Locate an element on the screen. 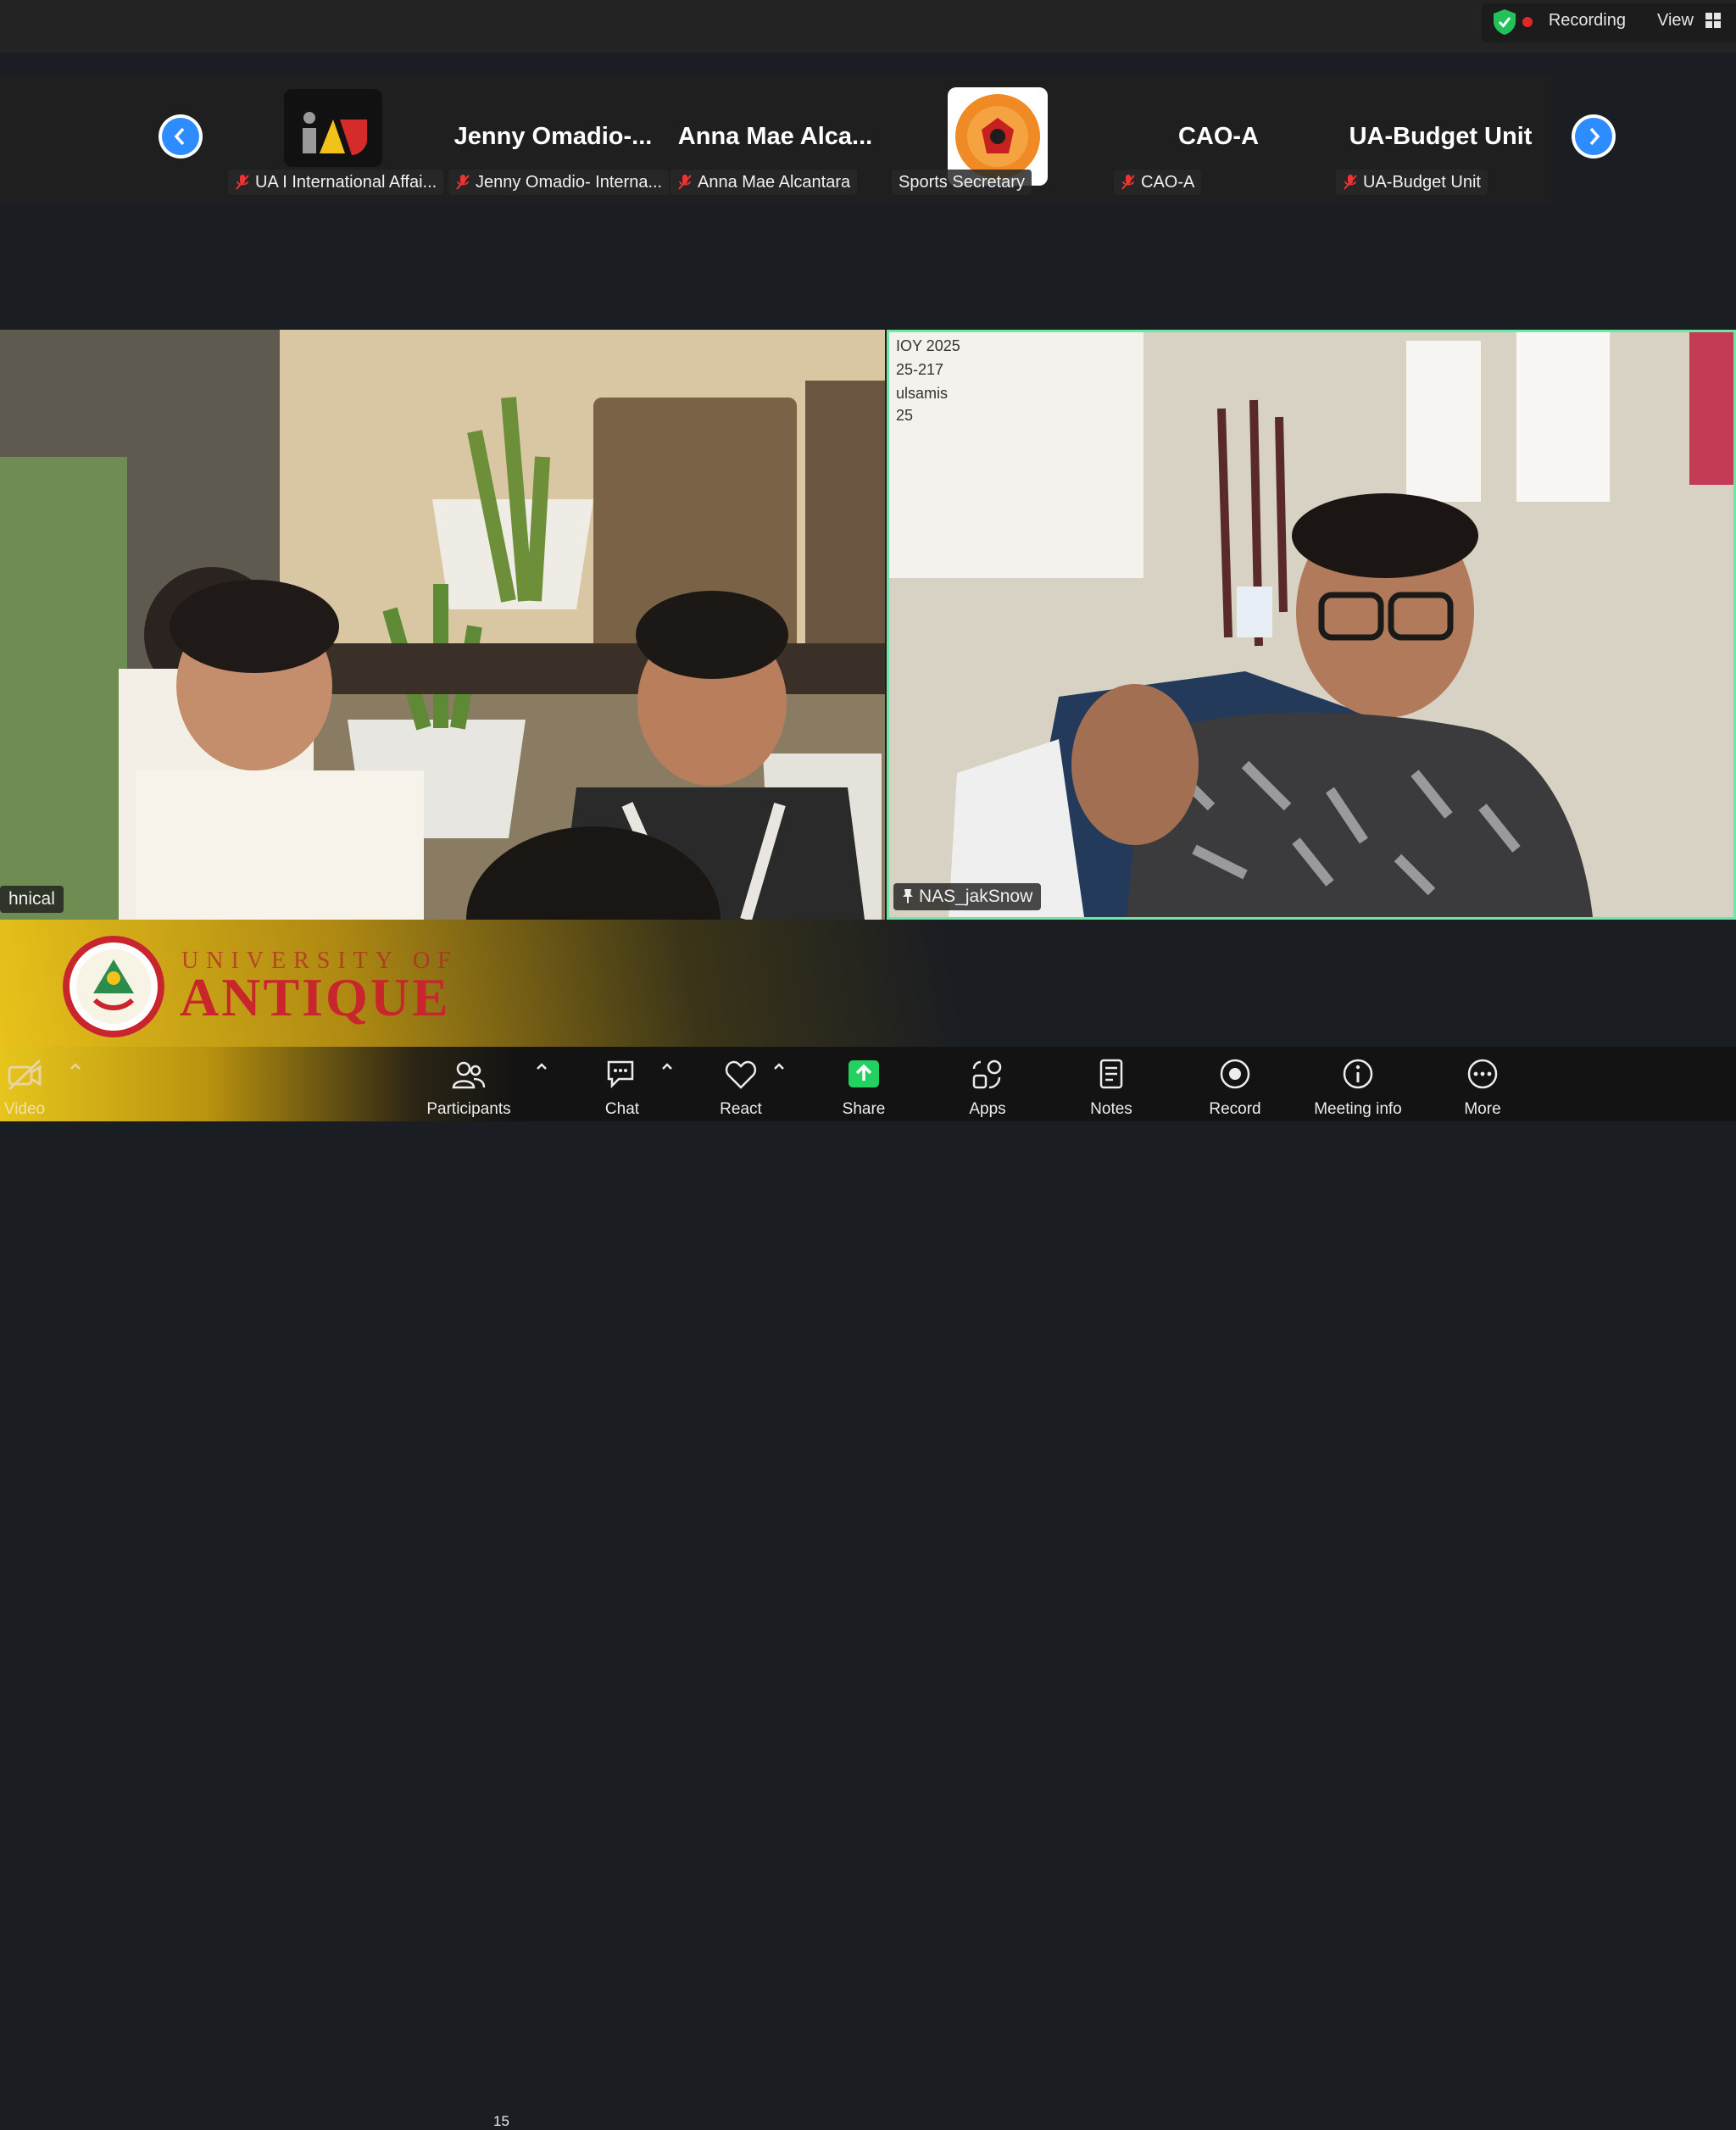  university-label: ANTIQUE is located at coordinates (315, 997).